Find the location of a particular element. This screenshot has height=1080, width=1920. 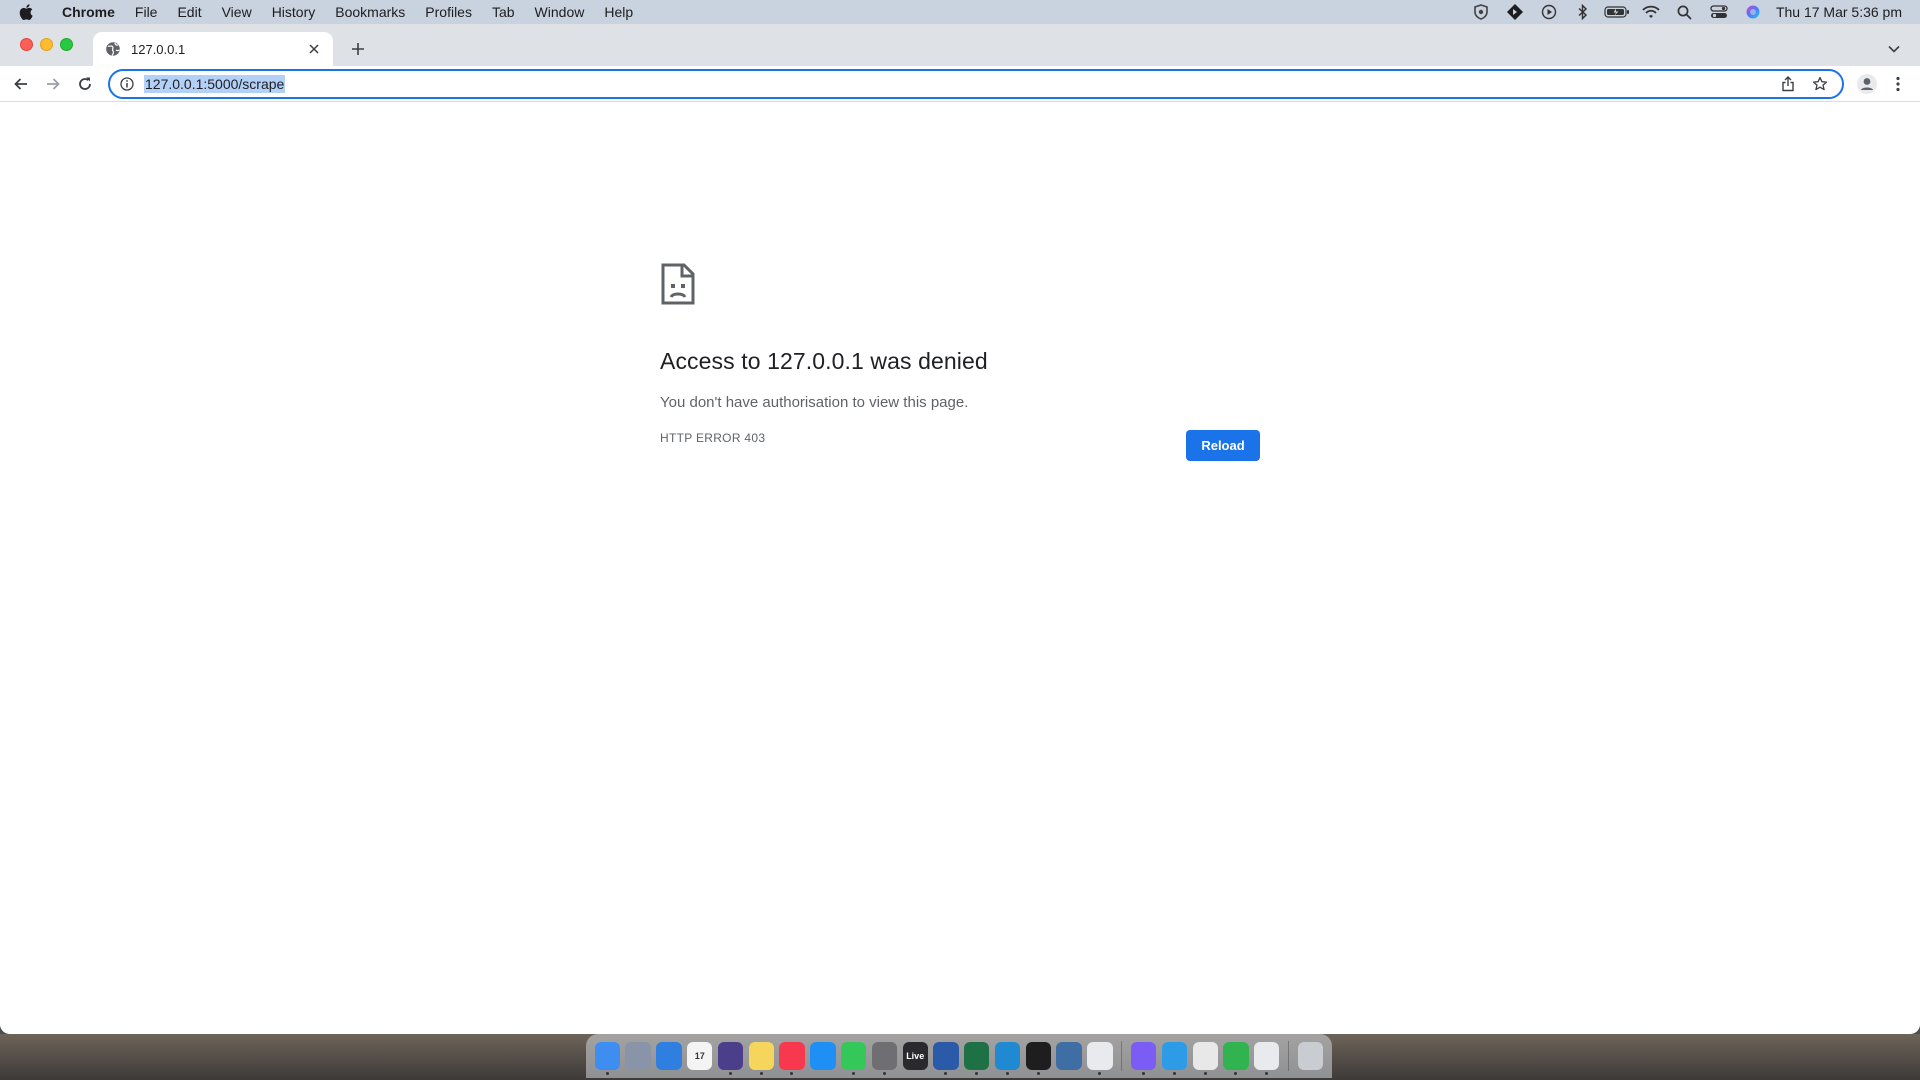

dock-messages-icon is located at coordinates (853, 1058).